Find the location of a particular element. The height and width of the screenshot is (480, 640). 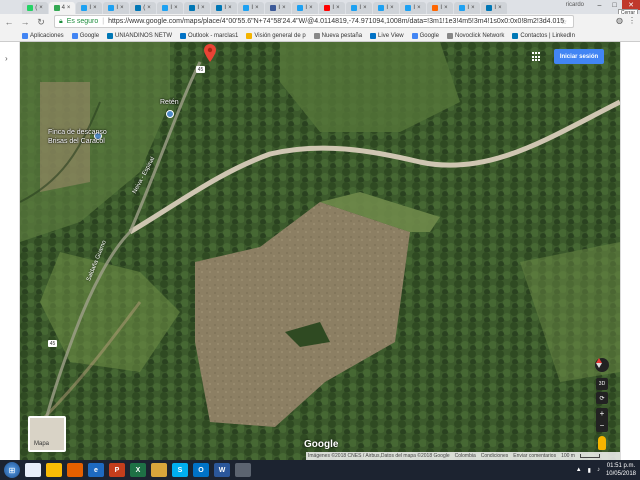

country-label: Colombia is located at coordinates (465, 456).